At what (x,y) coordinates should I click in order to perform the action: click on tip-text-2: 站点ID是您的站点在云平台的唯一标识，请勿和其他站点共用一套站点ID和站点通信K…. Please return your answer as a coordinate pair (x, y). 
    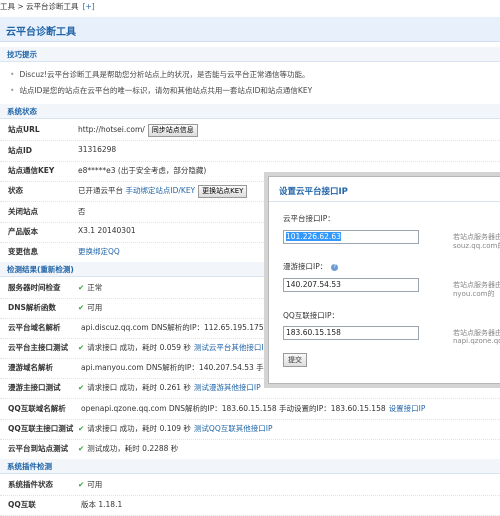
    Looking at the image, I should click on (166, 90).